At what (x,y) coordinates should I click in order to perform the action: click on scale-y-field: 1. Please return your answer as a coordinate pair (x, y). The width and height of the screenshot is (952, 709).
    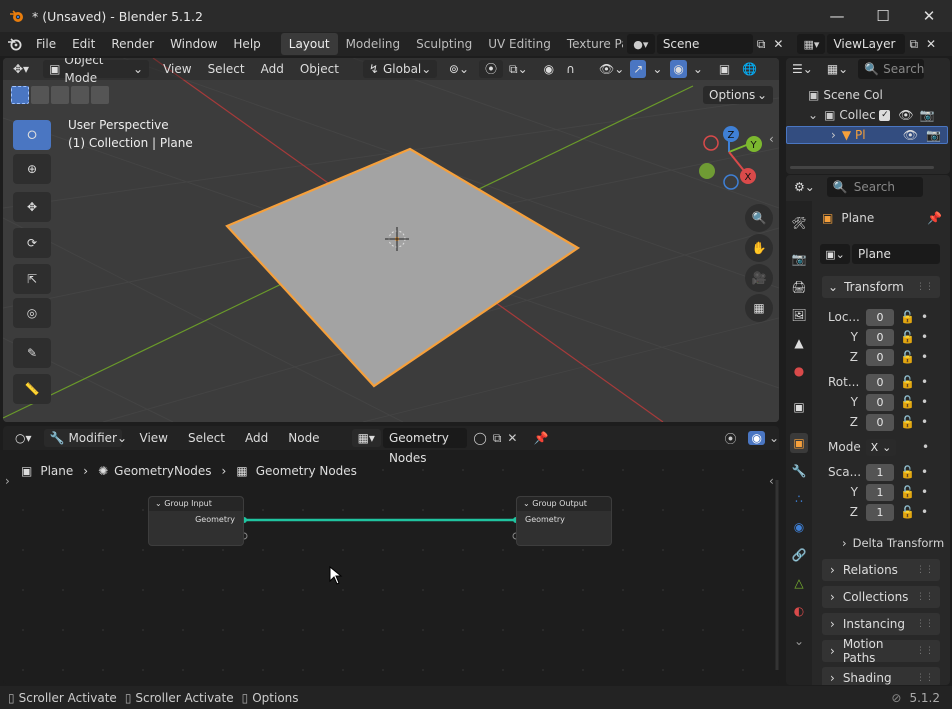
    Looking at the image, I should click on (880, 492).